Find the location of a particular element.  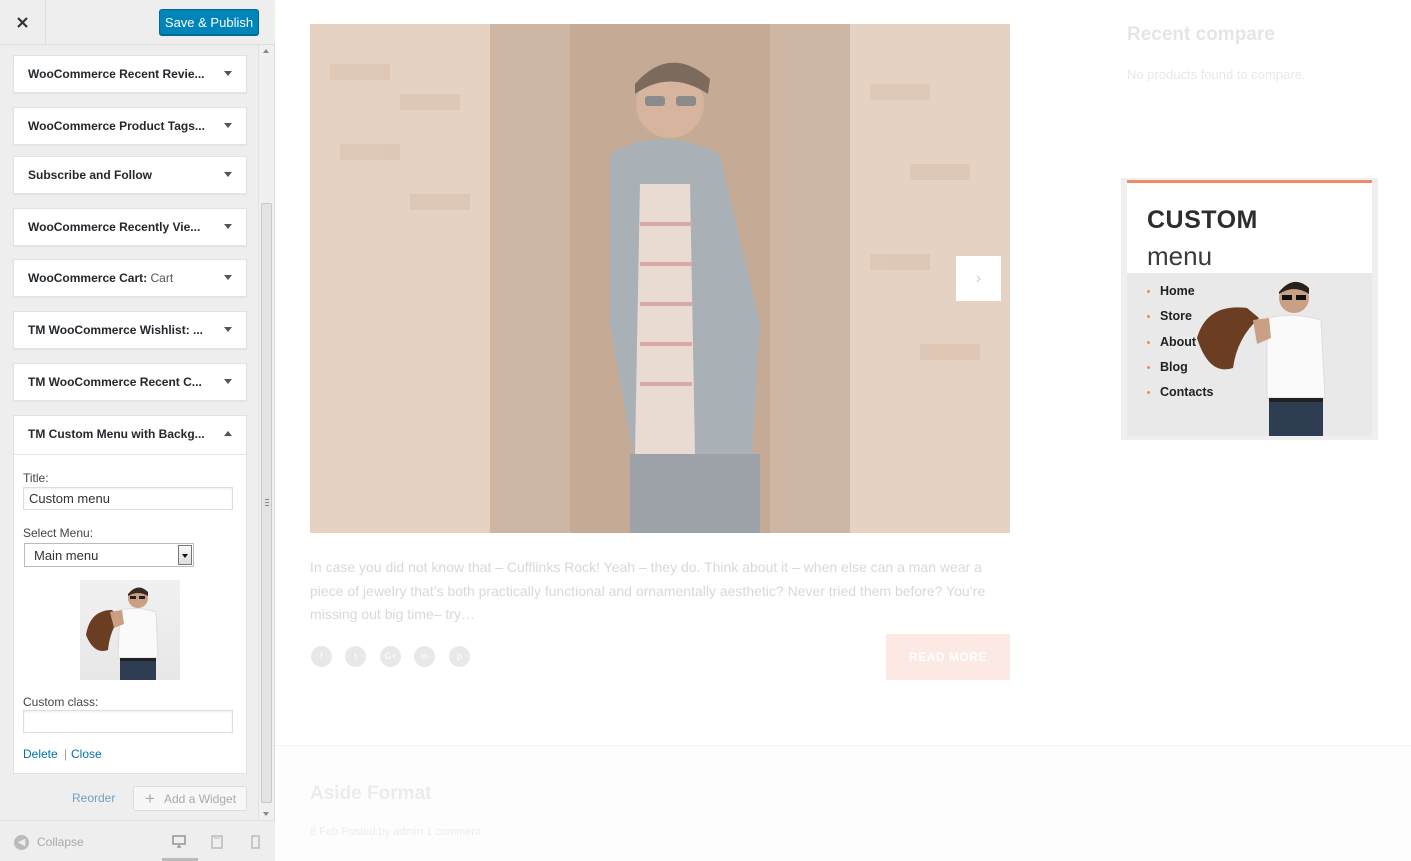

custom-menu-title-bold: CUSTOM is located at coordinates (1202, 220).